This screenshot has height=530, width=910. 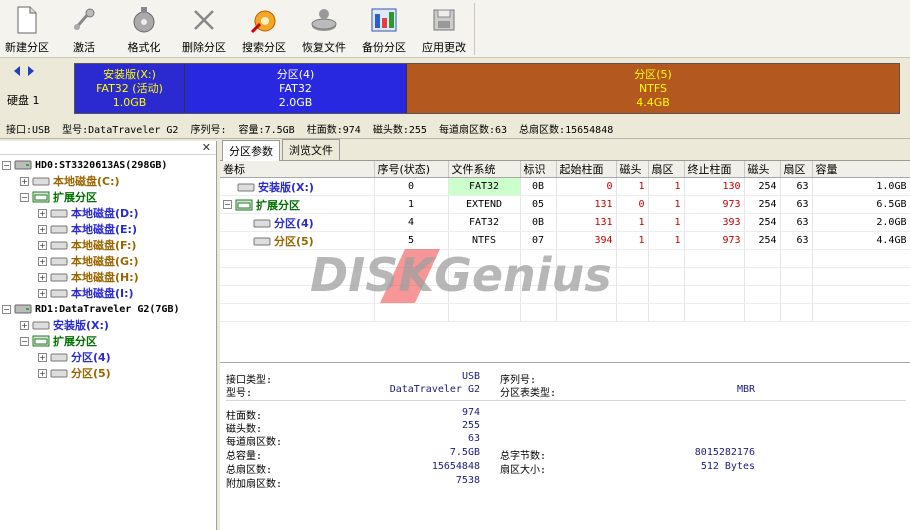 I want to click on tree-node-i: + 本地磁盘(I:), so click(x=86, y=293).